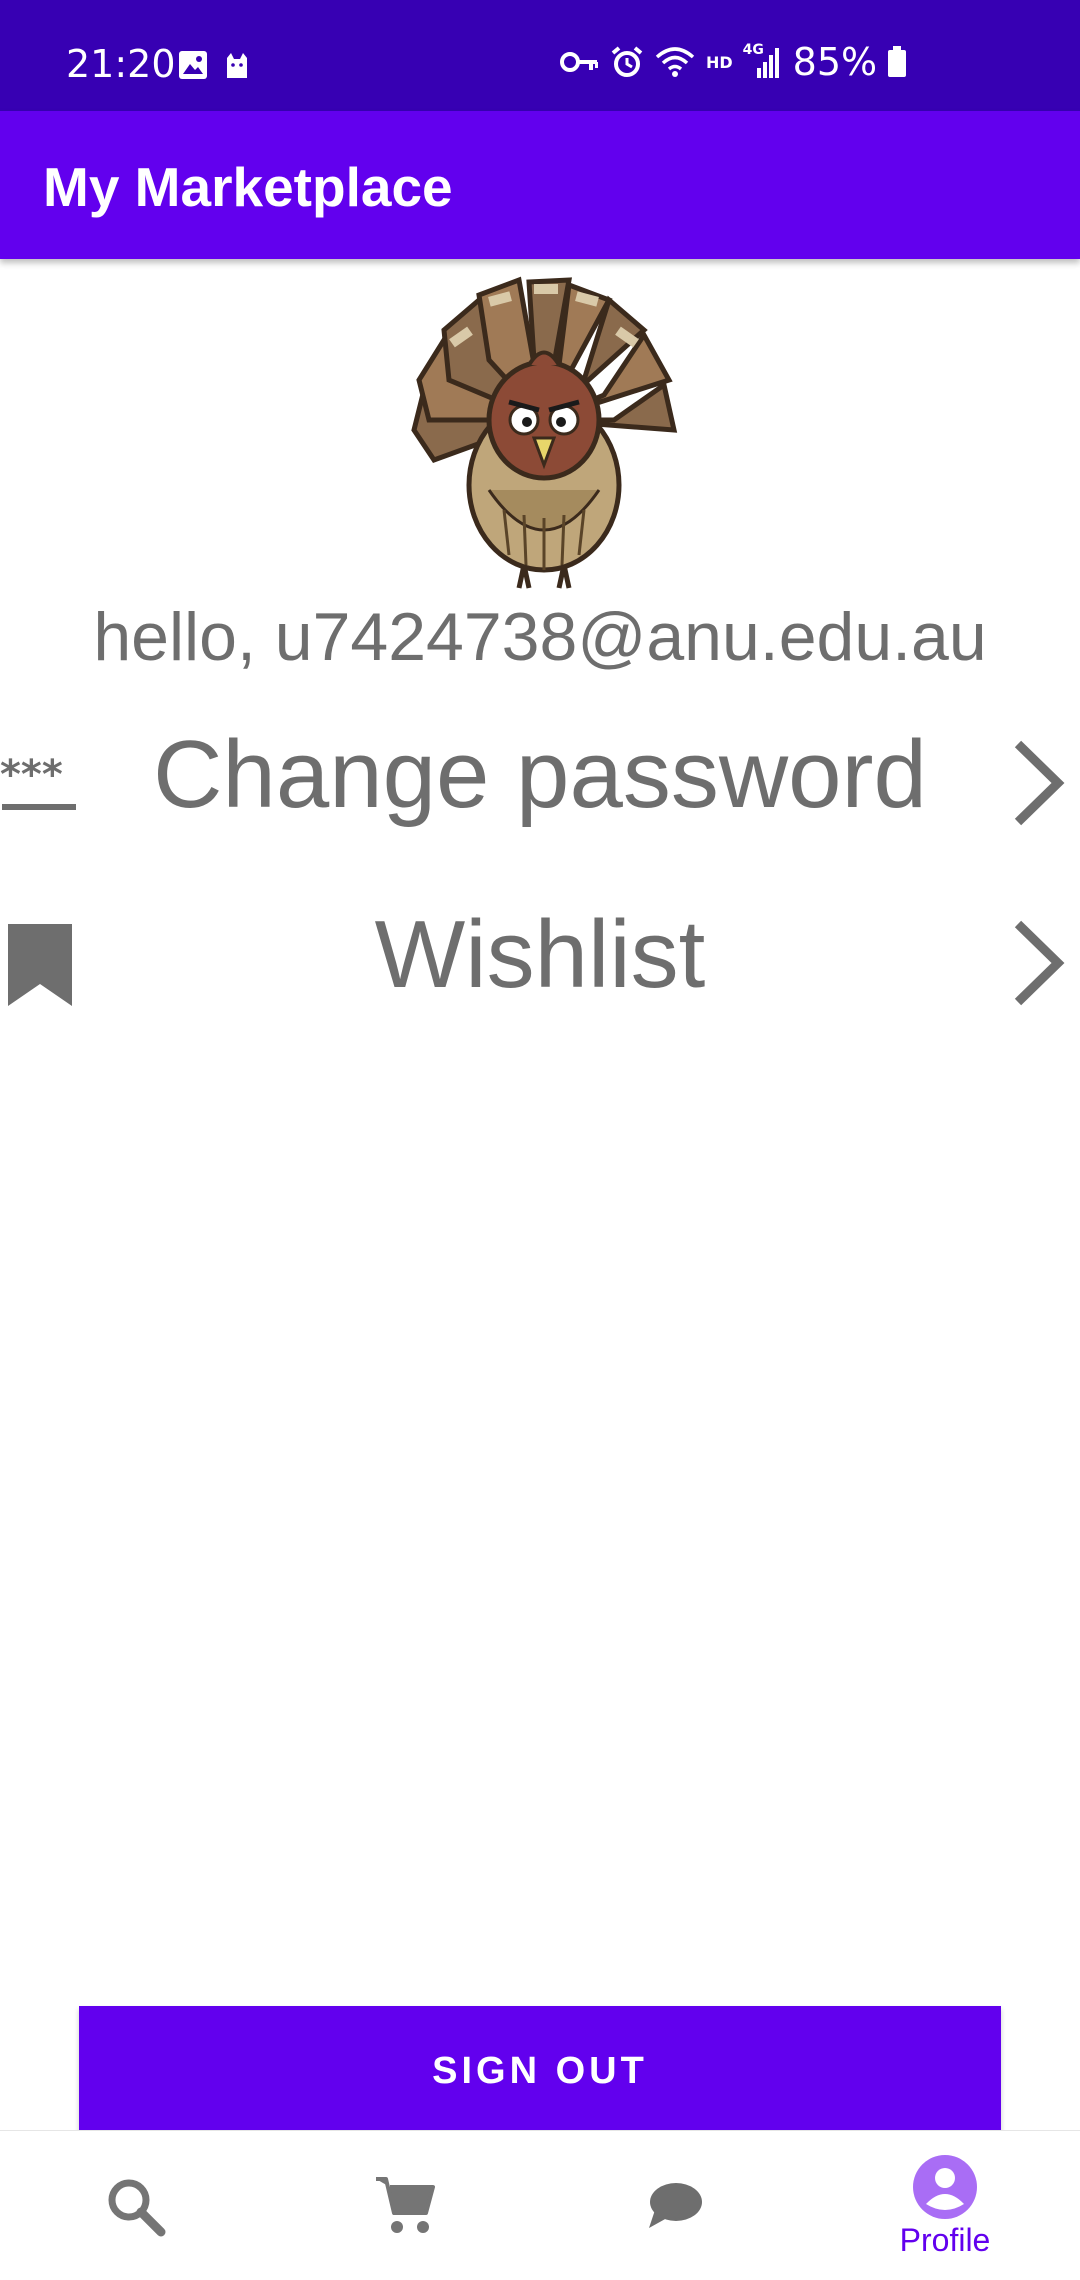 This screenshot has height=2280, width=1080. Describe the element at coordinates (540, 637) in the screenshot. I see `greeting-text: hello, u7424738@anu.edu.au` at that location.